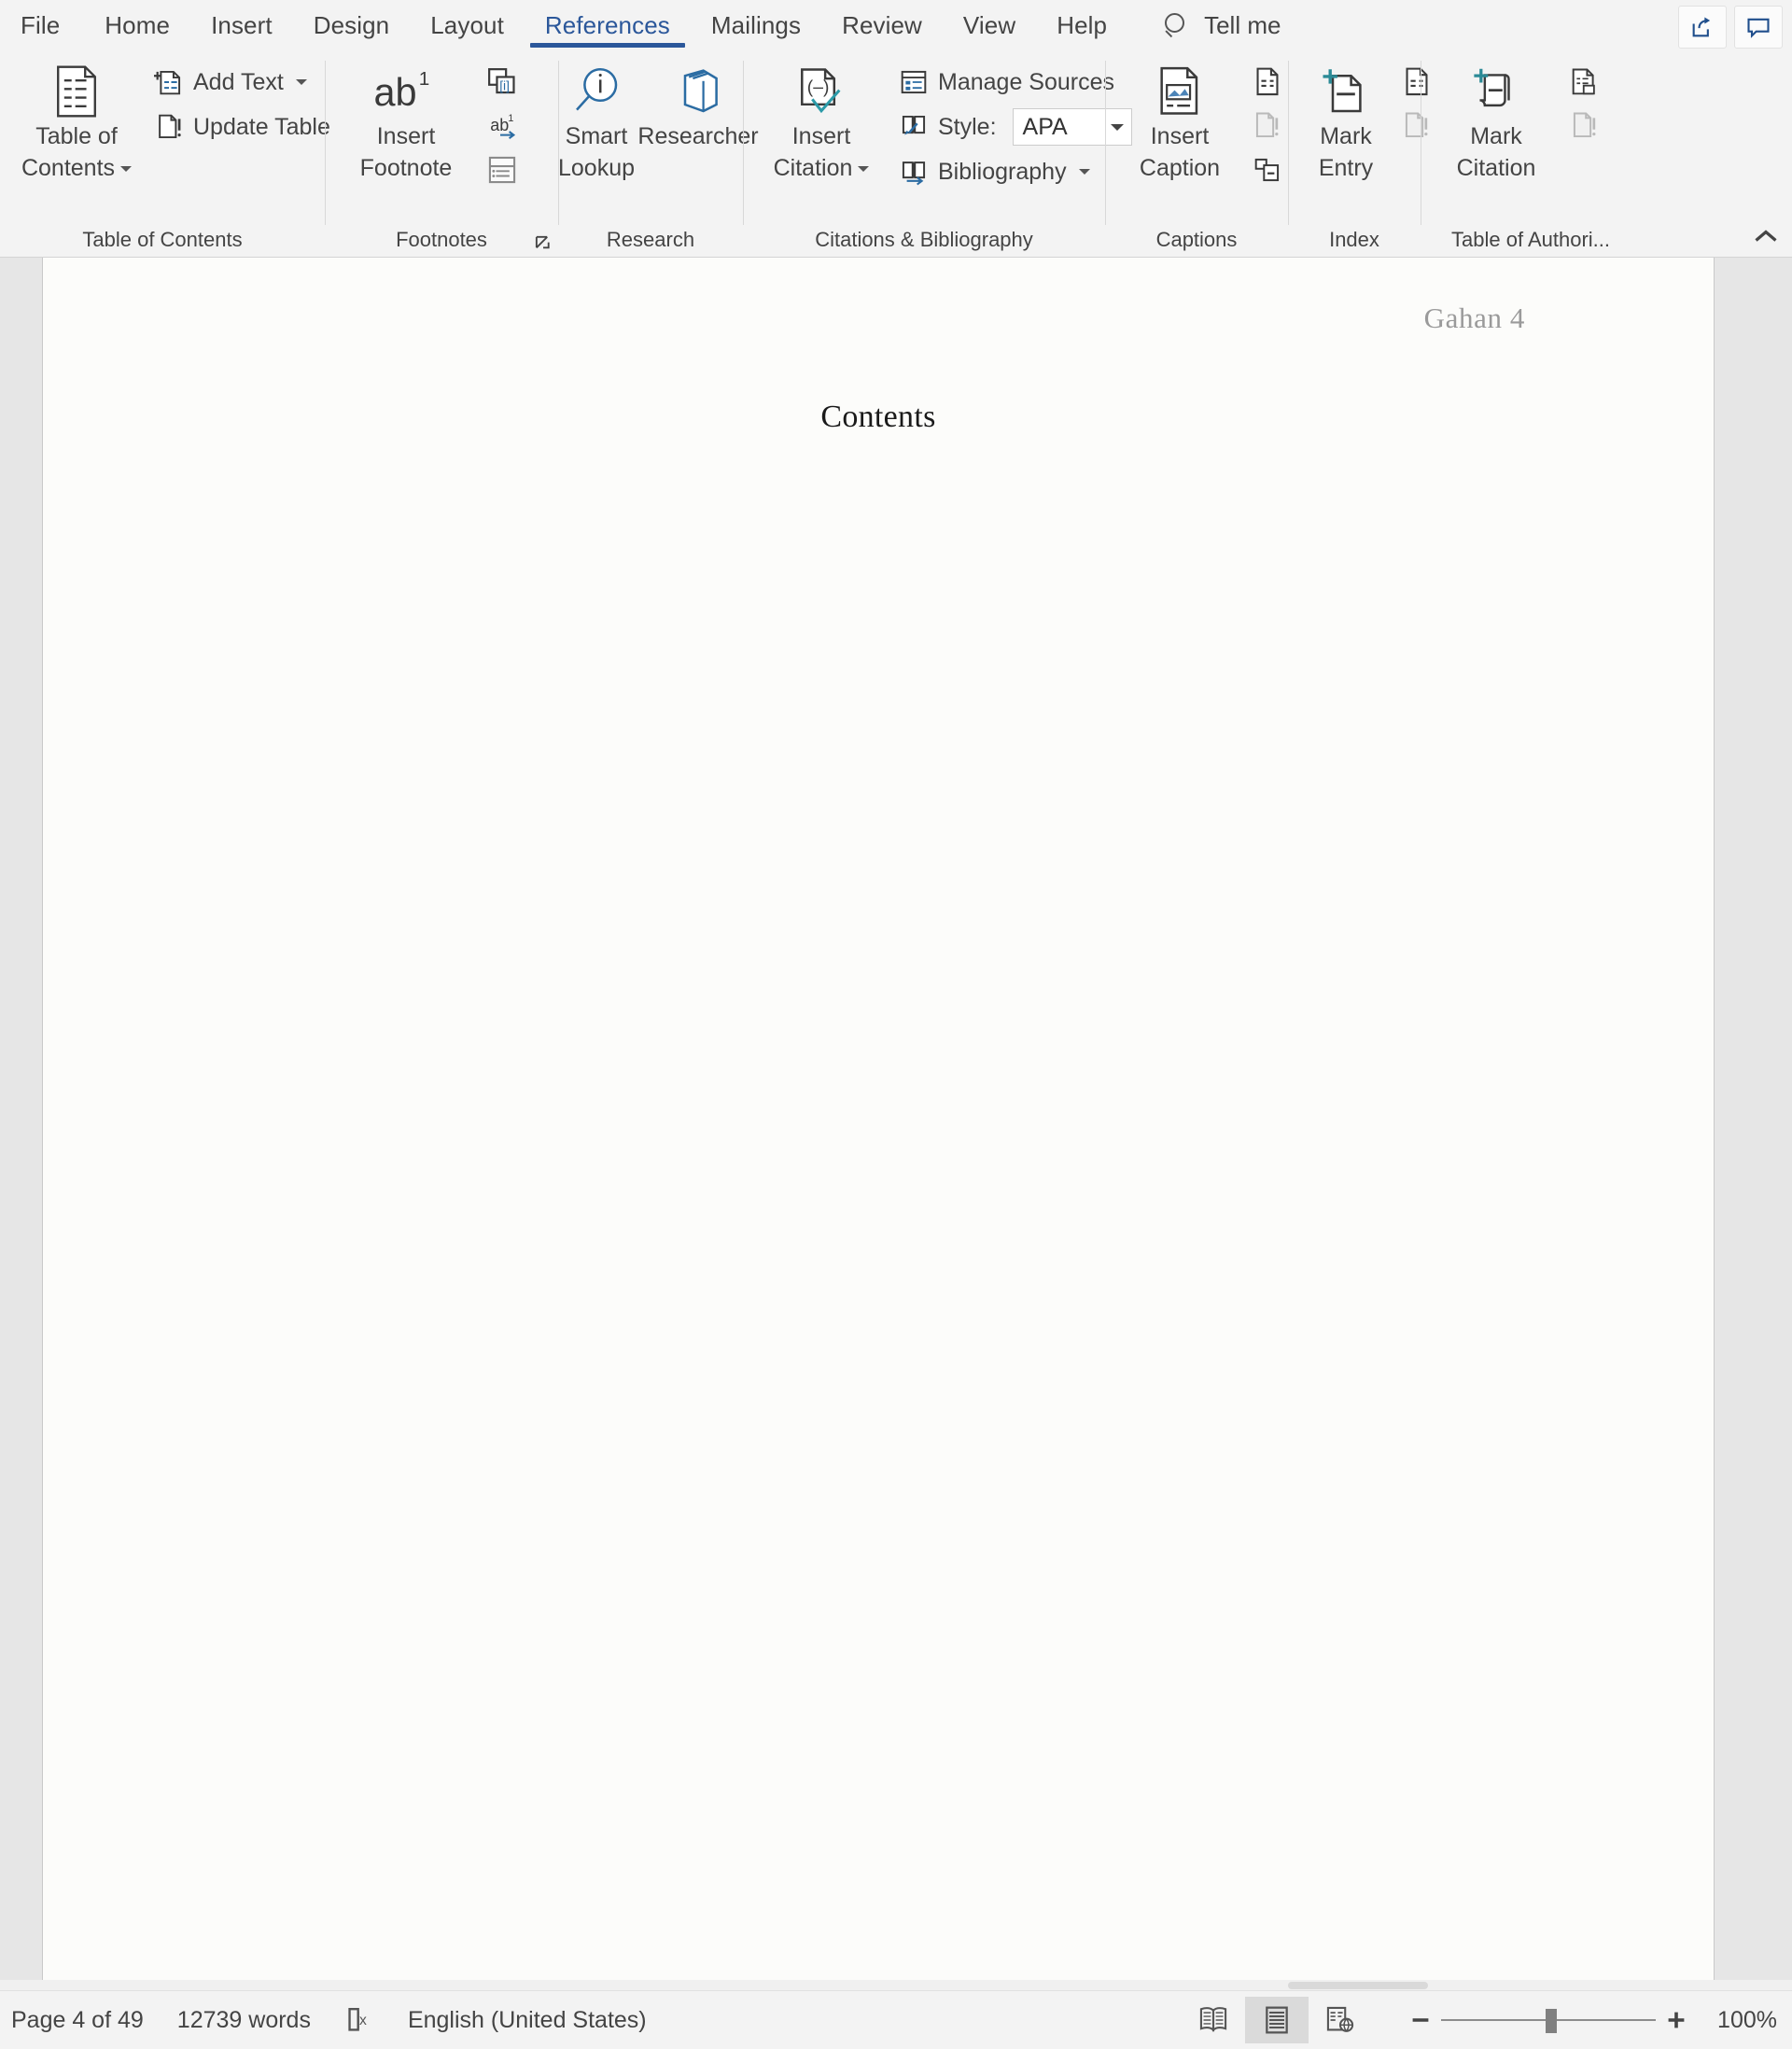 This screenshot has width=1792, height=2049. I want to click on tab-view: View, so click(989, 25).